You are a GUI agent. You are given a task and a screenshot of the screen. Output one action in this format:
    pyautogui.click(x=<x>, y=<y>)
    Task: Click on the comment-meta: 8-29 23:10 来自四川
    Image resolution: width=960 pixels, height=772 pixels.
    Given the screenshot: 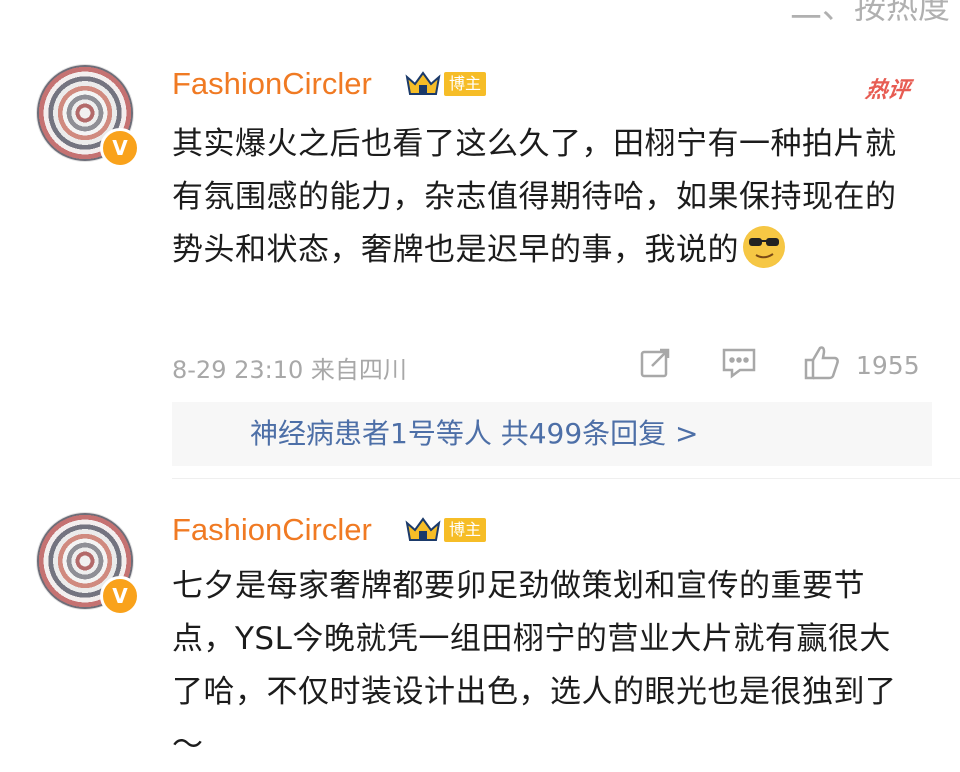 What is the action you would take?
    pyautogui.click(x=289, y=370)
    